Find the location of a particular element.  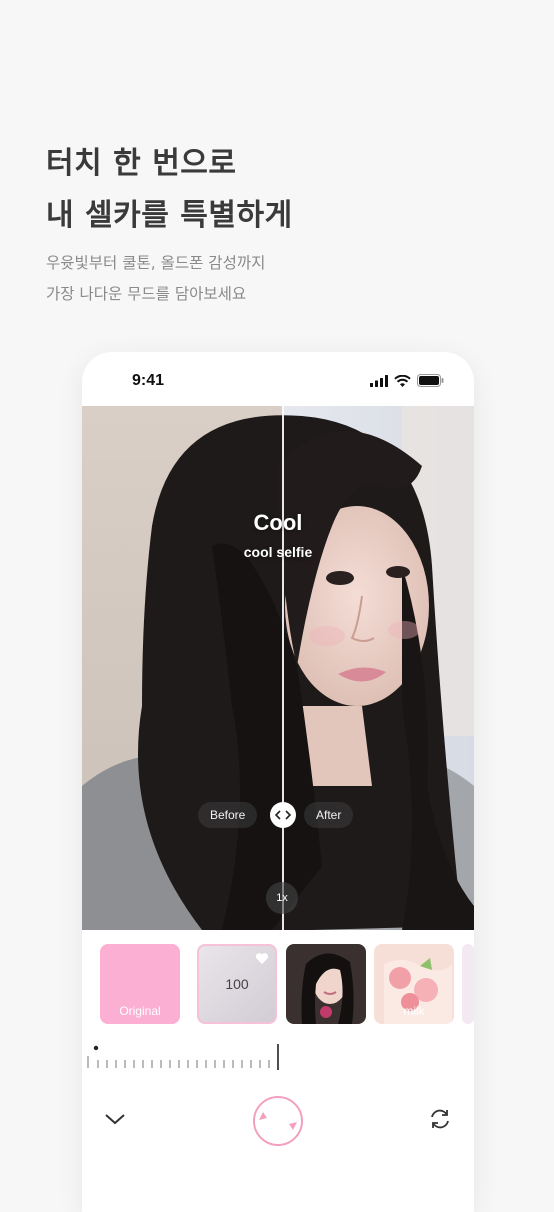

filter-selected: 100 is located at coordinates (237, 984).